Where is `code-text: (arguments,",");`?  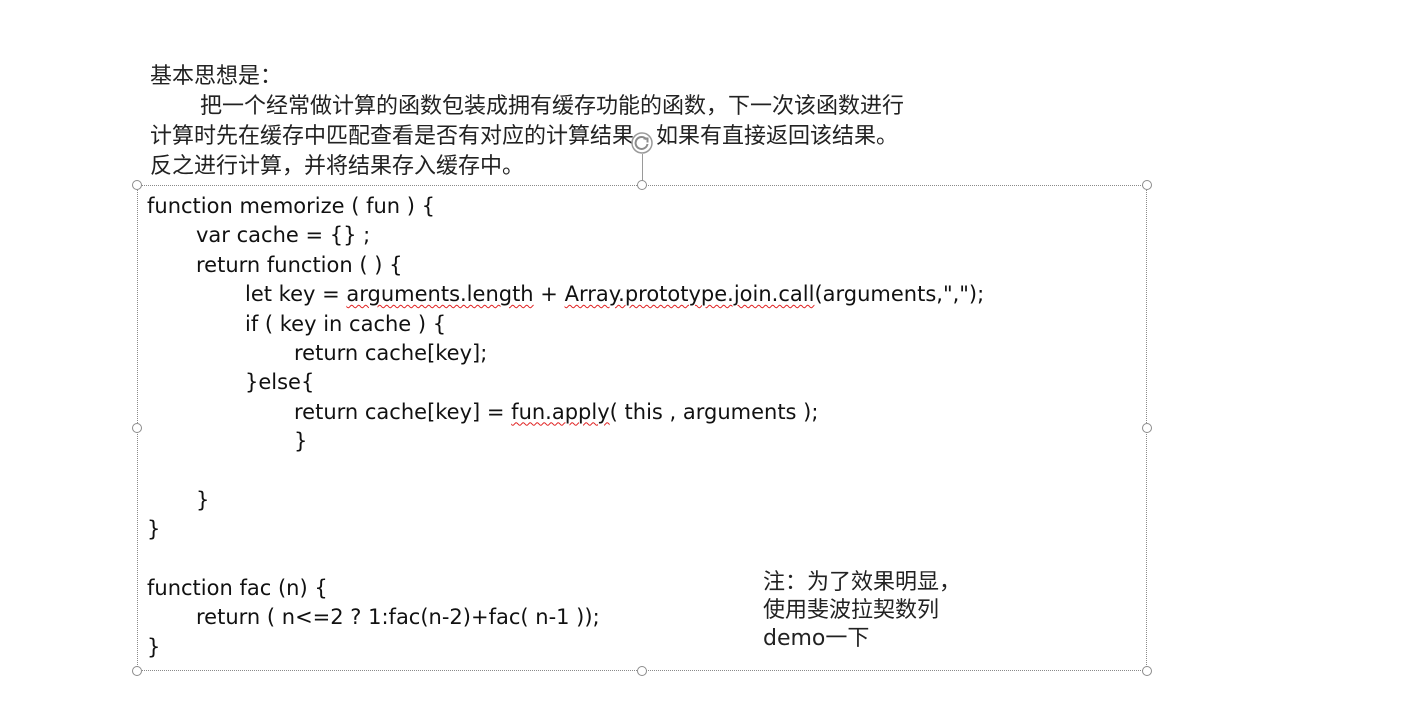
code-text: (arguments,","); is located at coordinates (899, 294).